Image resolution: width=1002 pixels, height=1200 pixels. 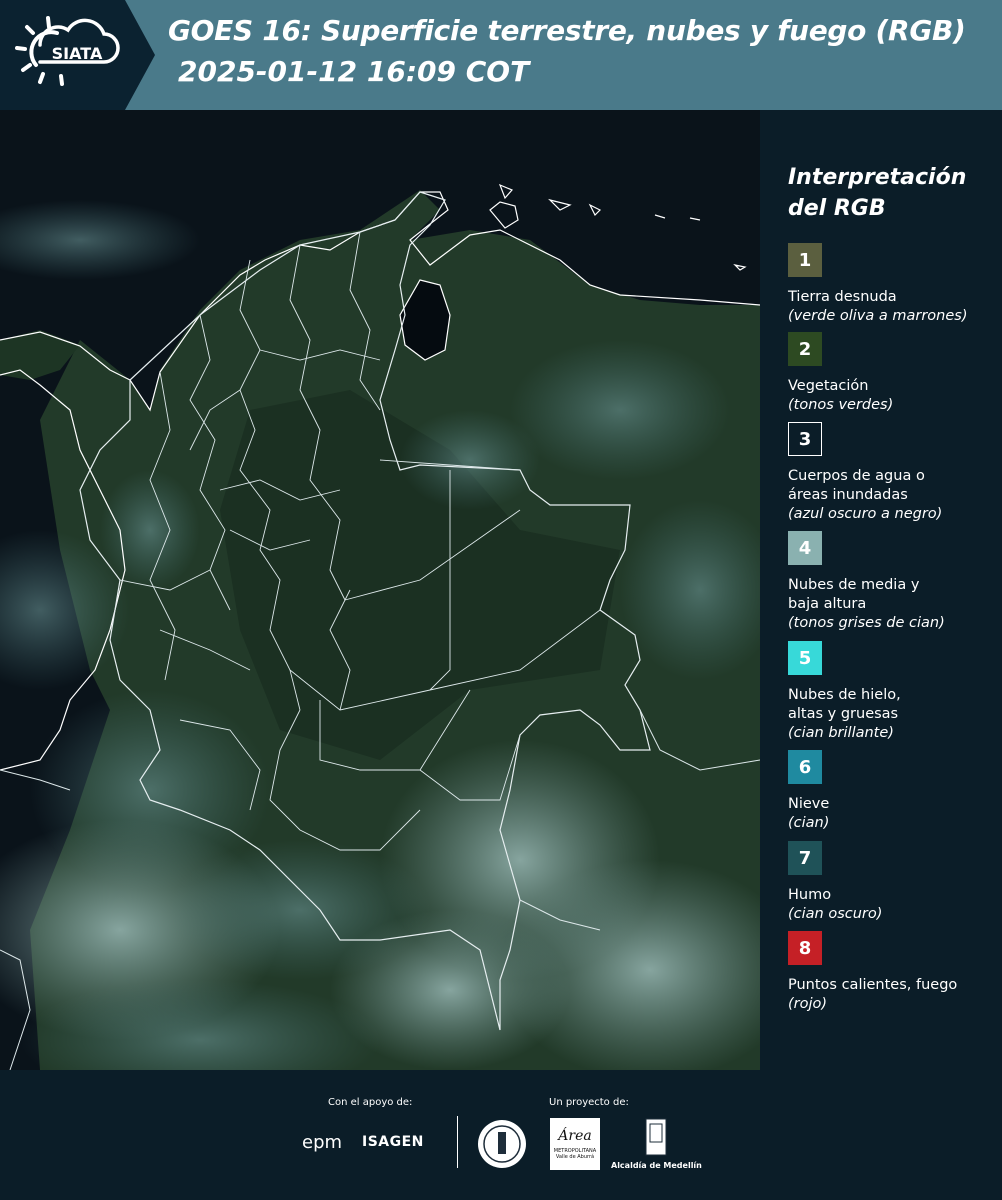 What do you see at coordinates (457, 1142) in the screenshot?
I see `footer-divider` at bounding box center [457, 1142].